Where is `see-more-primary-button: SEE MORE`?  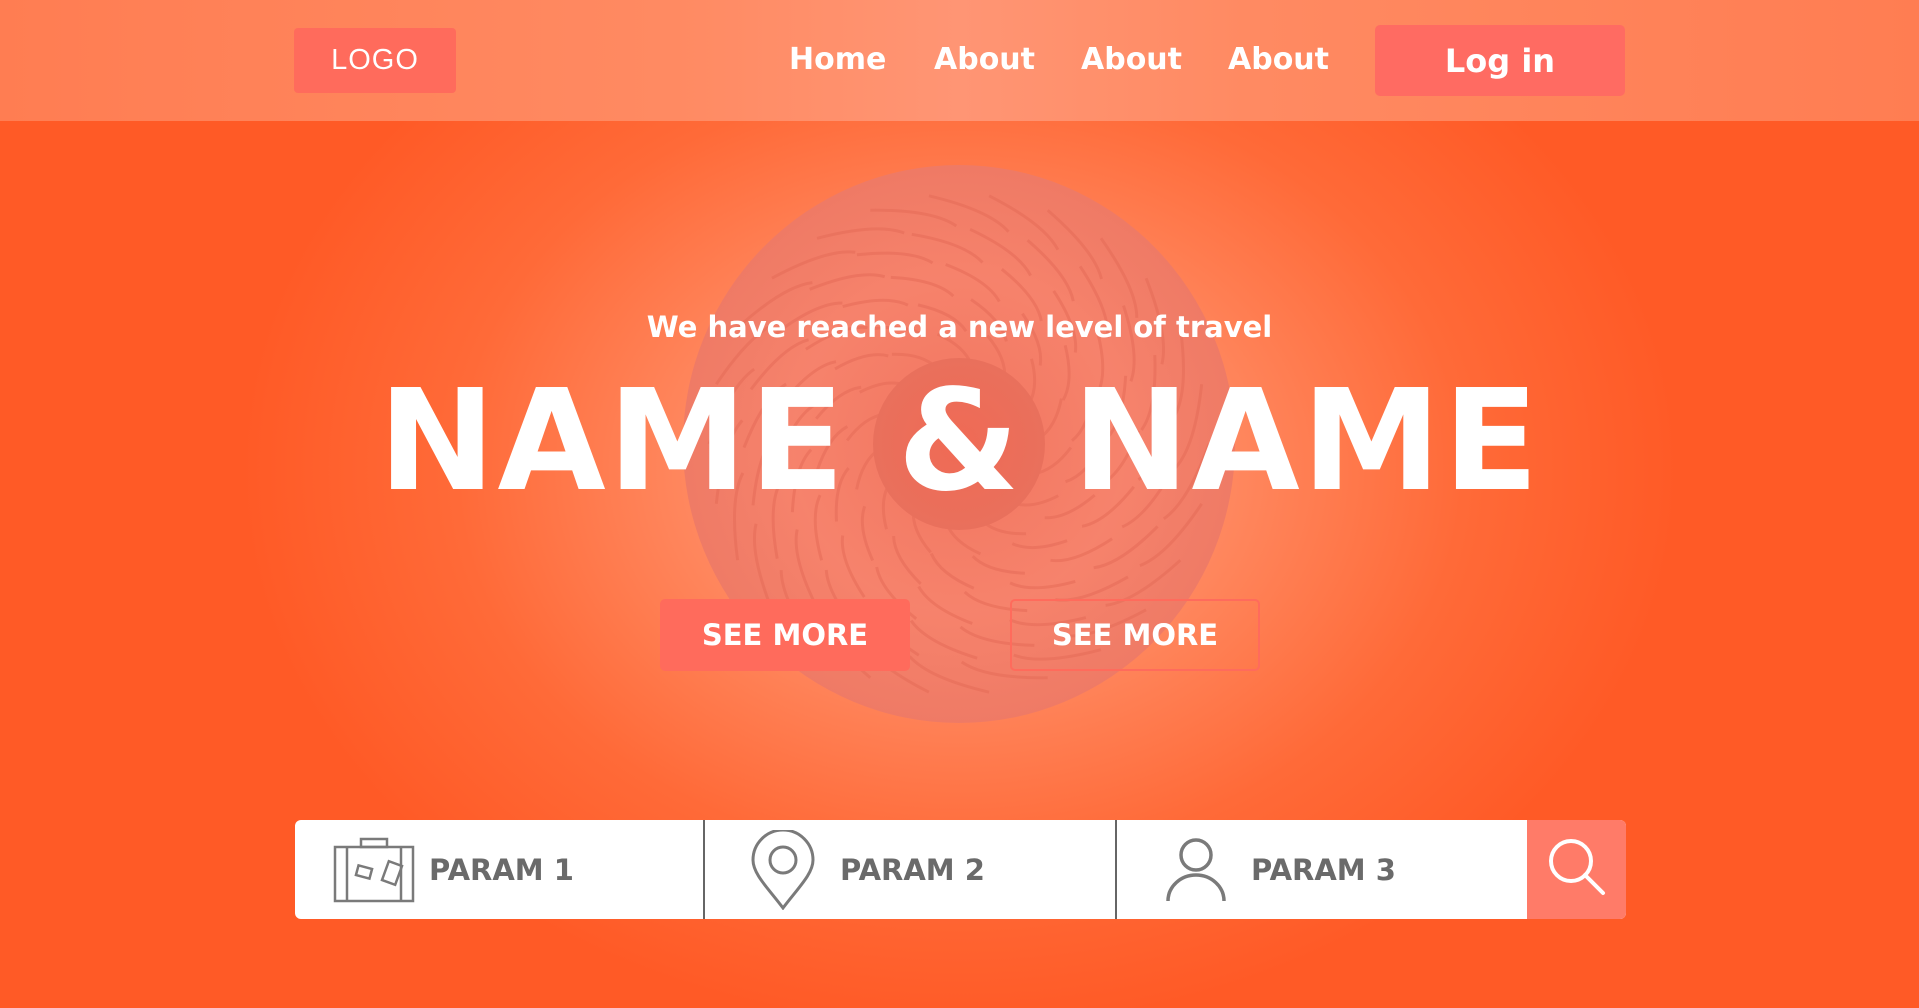 see-more-primary-button: SEE MORE is located at coordinates (785, 635).